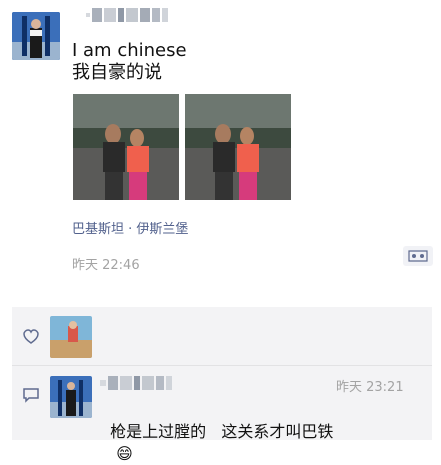 Image resolution: width=441 pixels, height=465 pixels. Describe the element at coordinates (136, 383) in the screenshot. I see `commenter-name-mosaic` at that location.